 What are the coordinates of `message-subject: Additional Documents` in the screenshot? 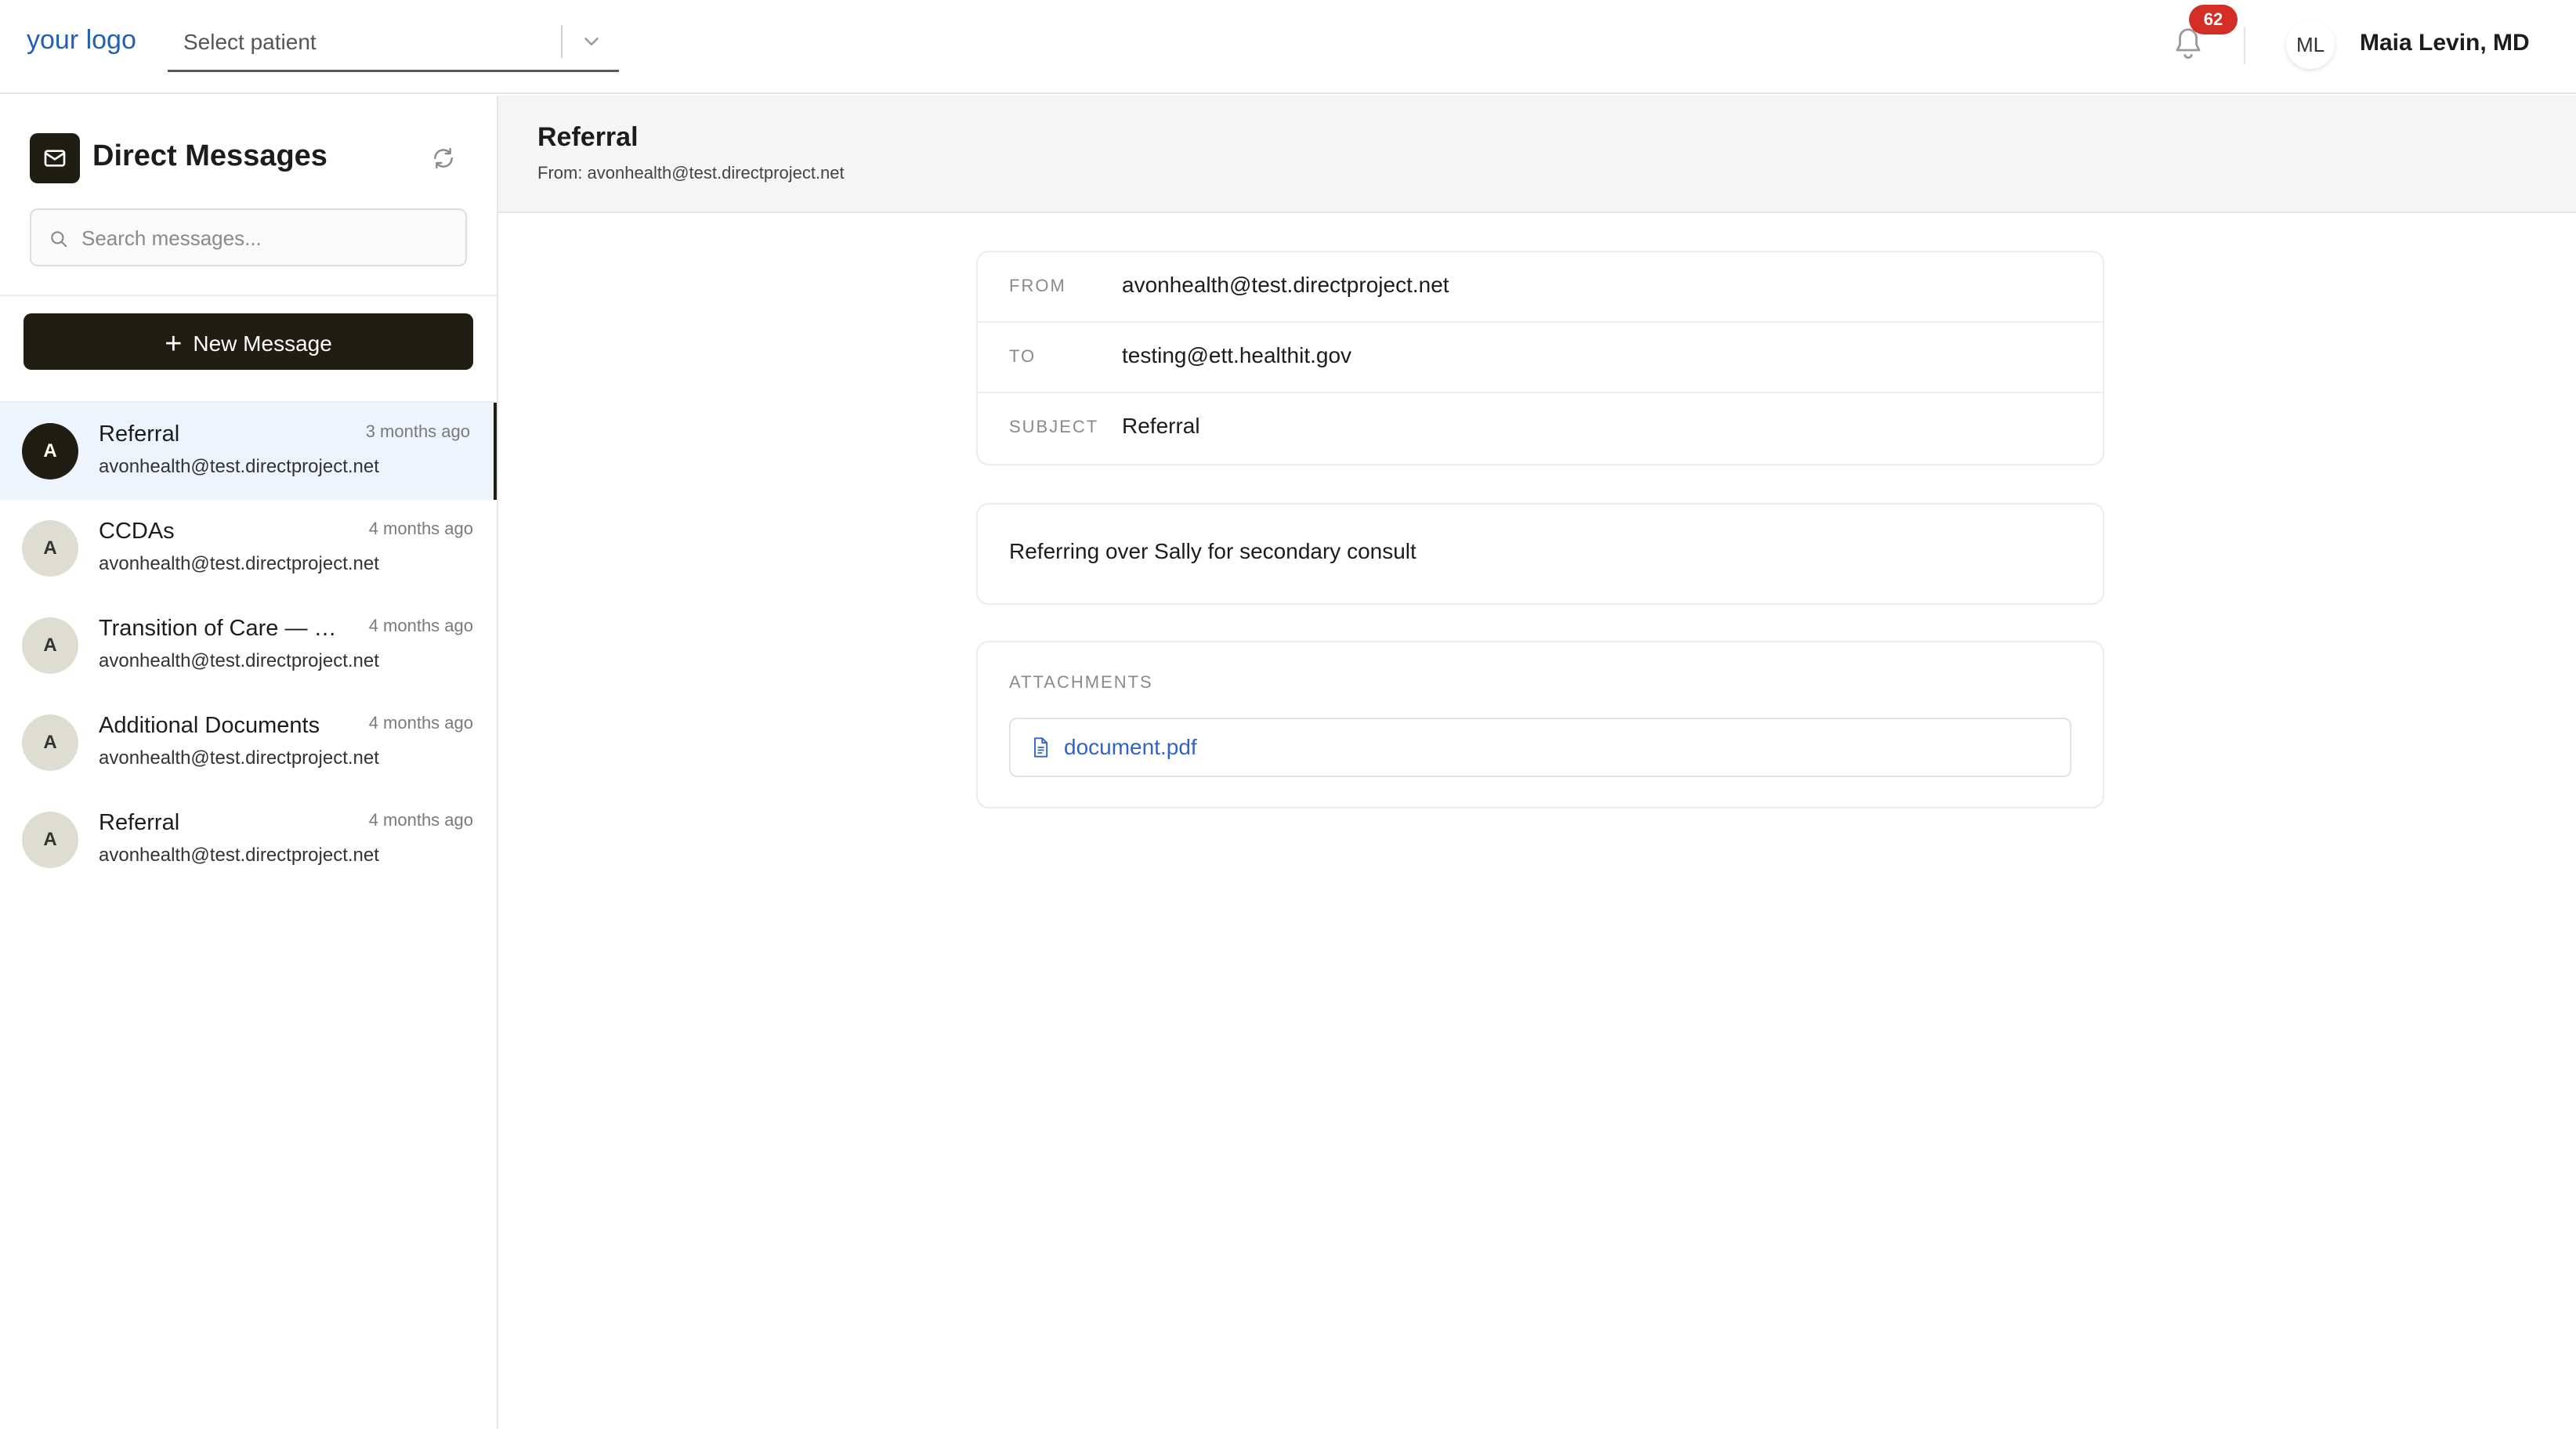 It's located at (209, 725).